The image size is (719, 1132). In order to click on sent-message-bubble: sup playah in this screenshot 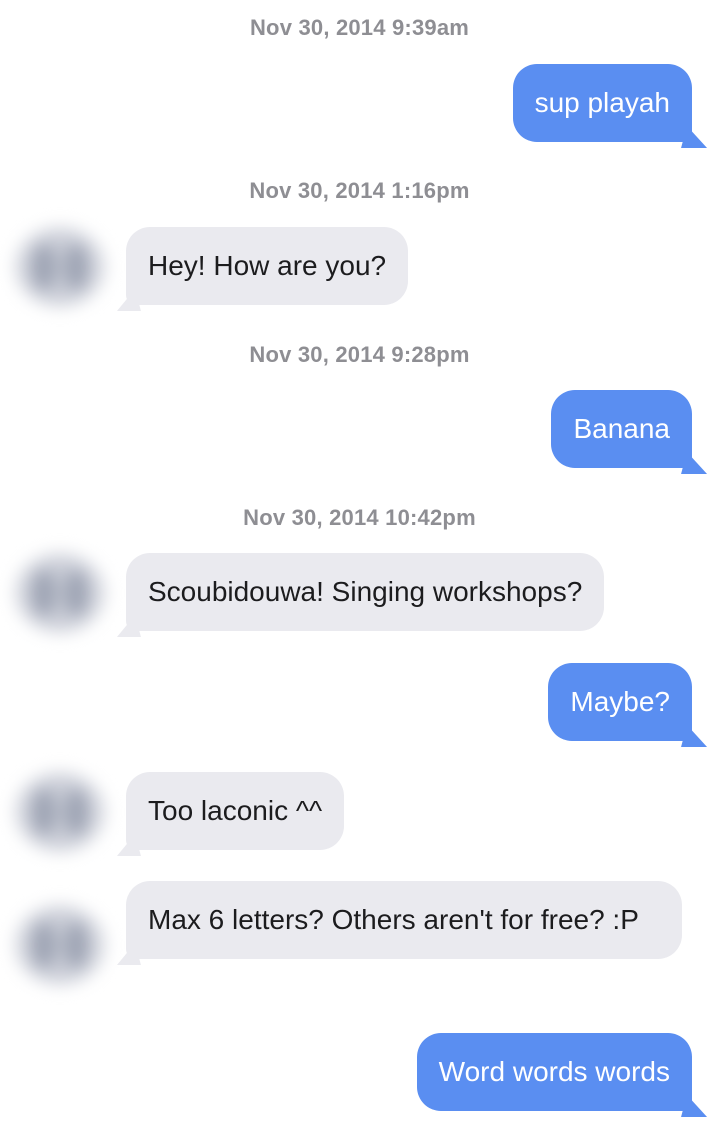, I will do `click(602, 103)`.